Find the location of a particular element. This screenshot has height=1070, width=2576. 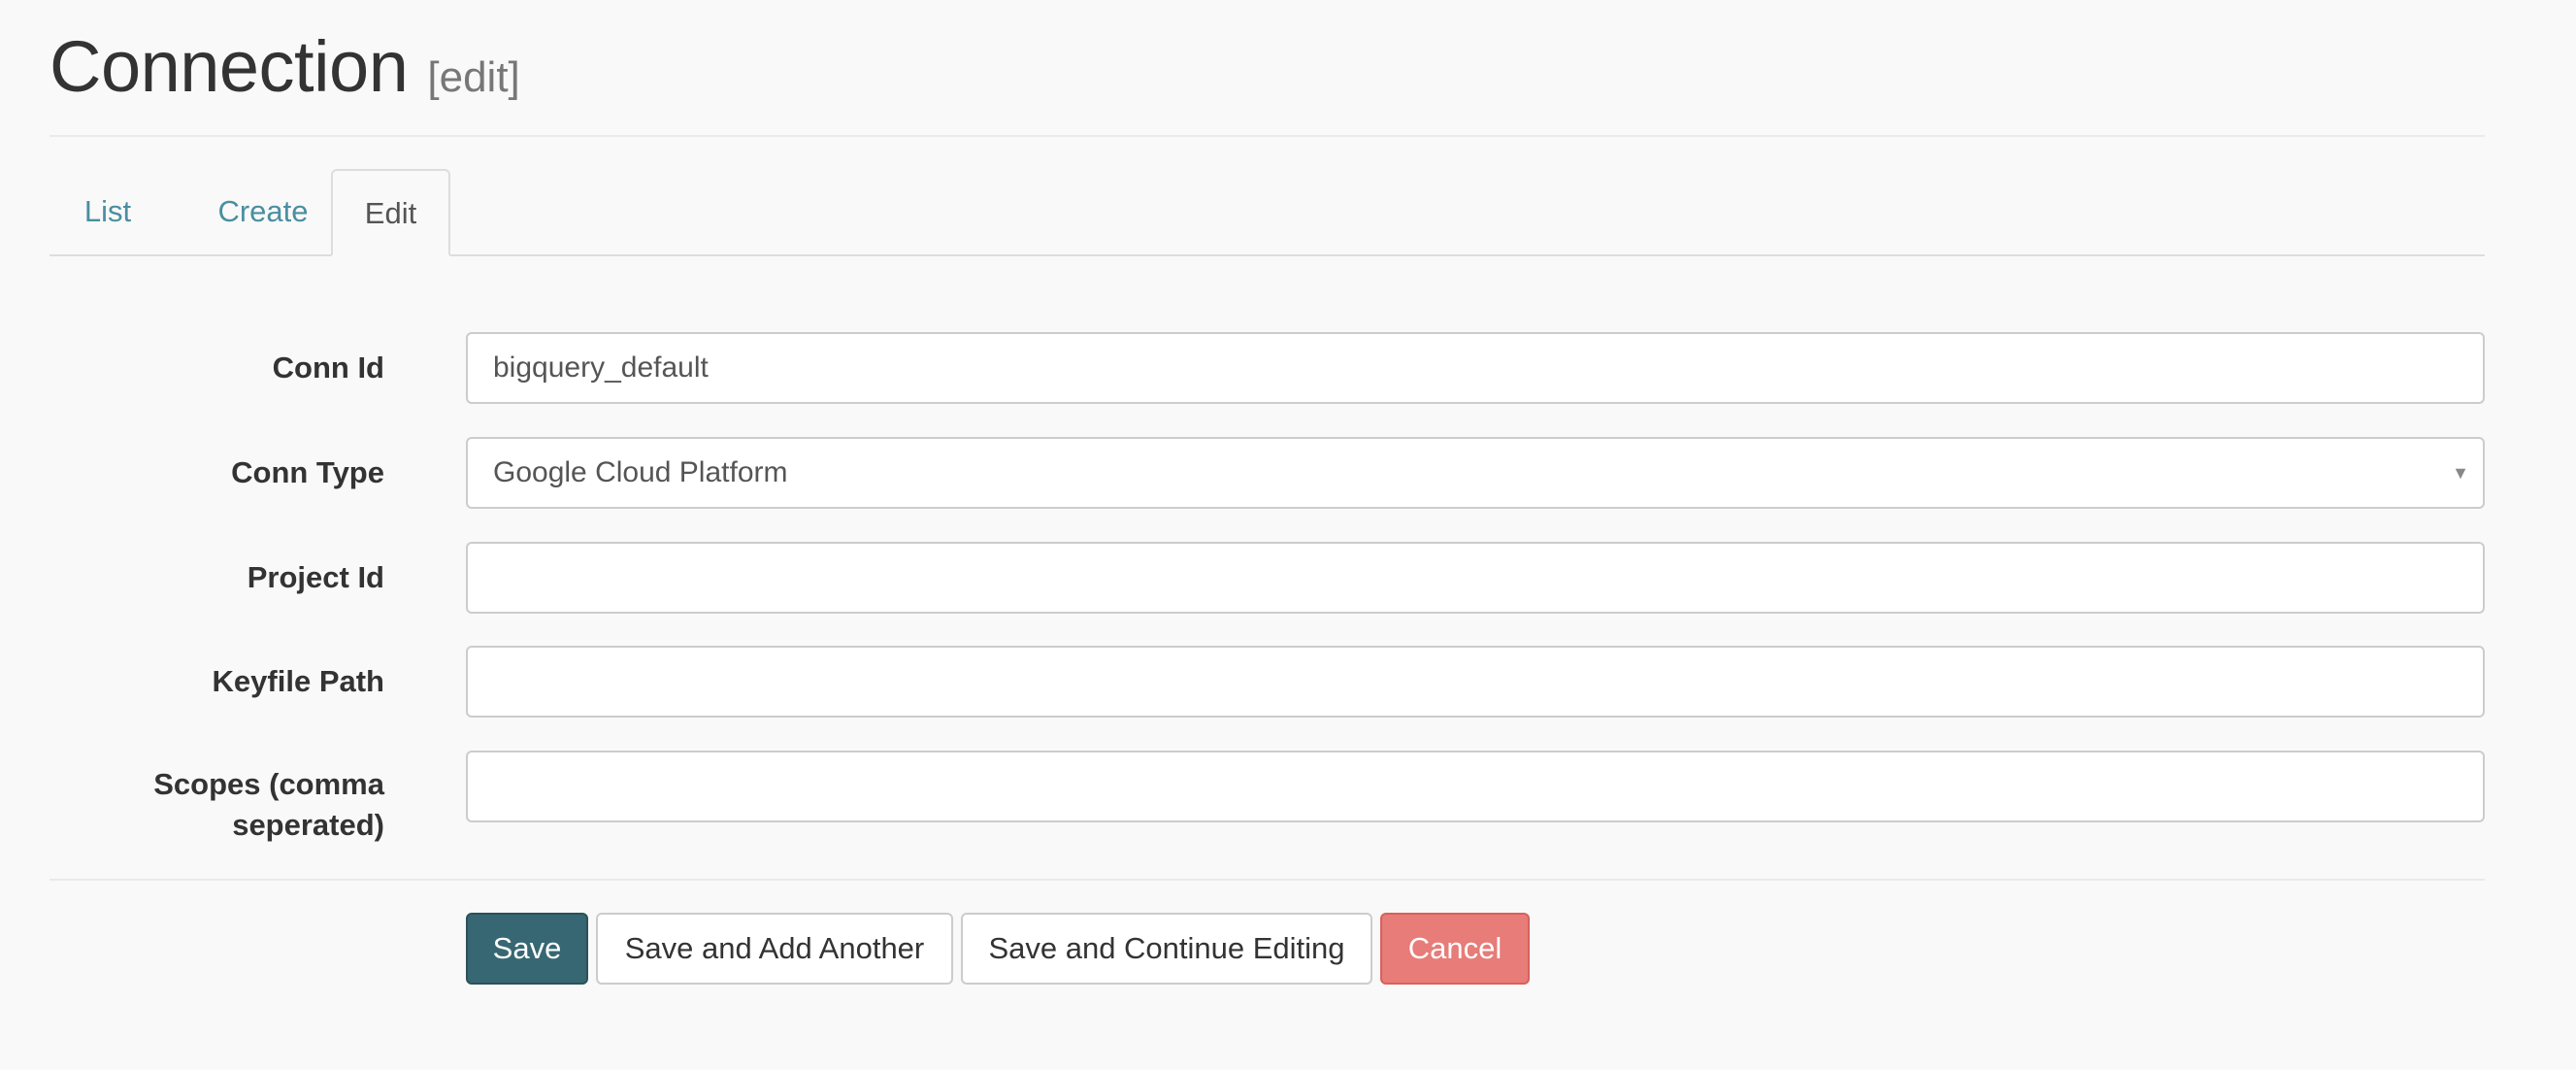

project-id-input is located at coordinates (1475, 578).